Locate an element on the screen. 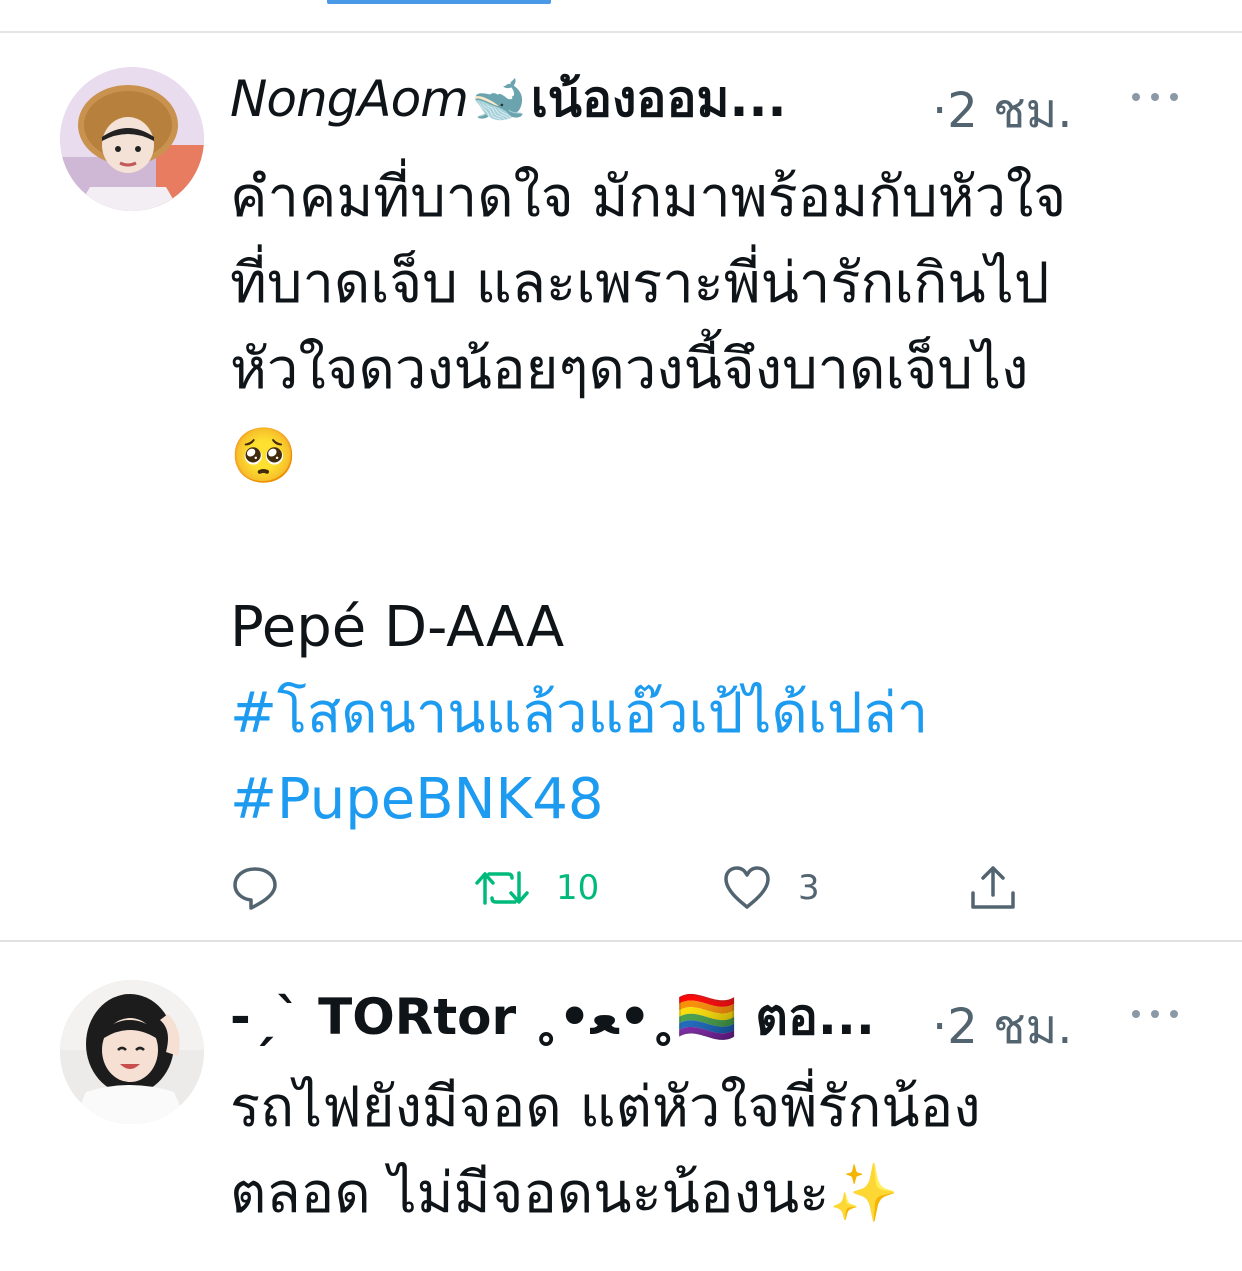 The image size is (1242, 1271). reply-button is located at coordinates (268, 888).